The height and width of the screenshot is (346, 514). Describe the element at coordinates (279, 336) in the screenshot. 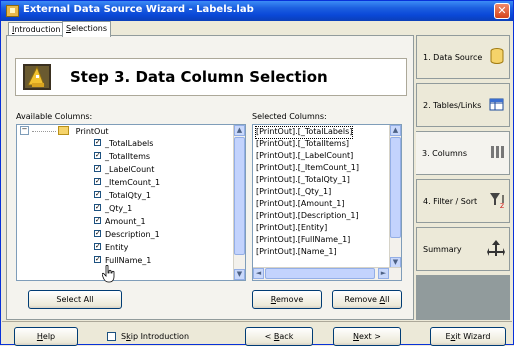

I see `back-button: < Back` at that location.